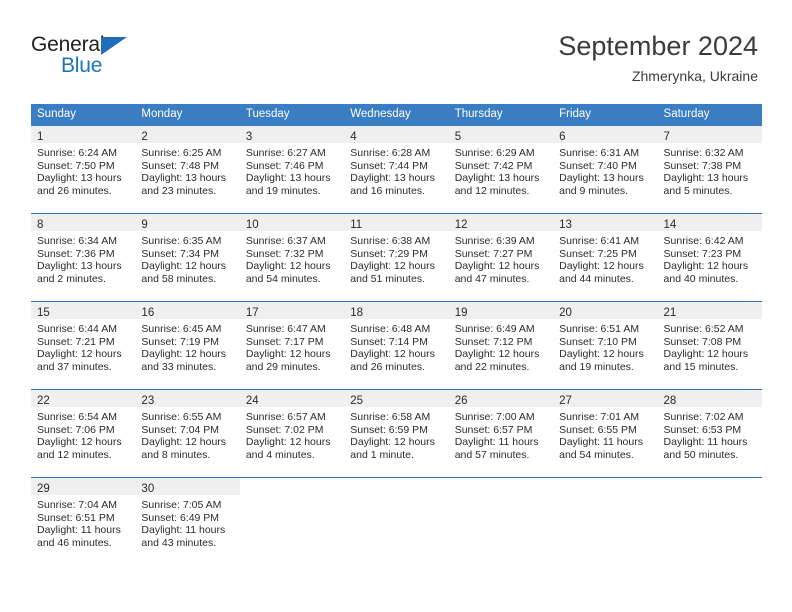 This screenshot has height=612, width=792. What do you see at coordinates (284, 253) in the screenshot?
I see `sunset-text: Sunset: 7:32 PM` at bounding box center [284, 253].